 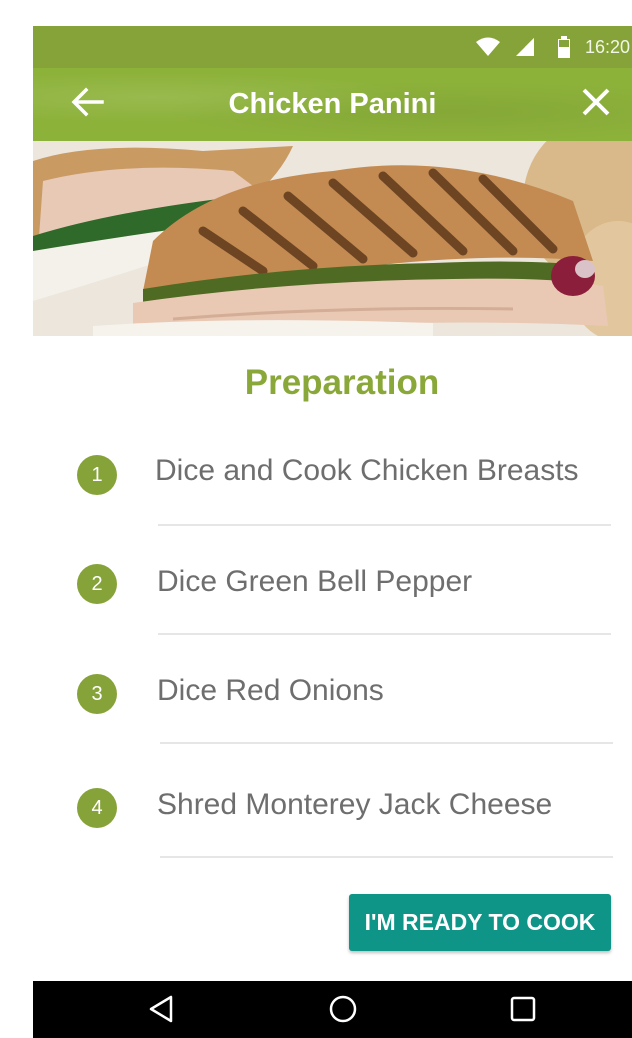 I want to click on status-bar: 16:20, so click(x=332, y=47).